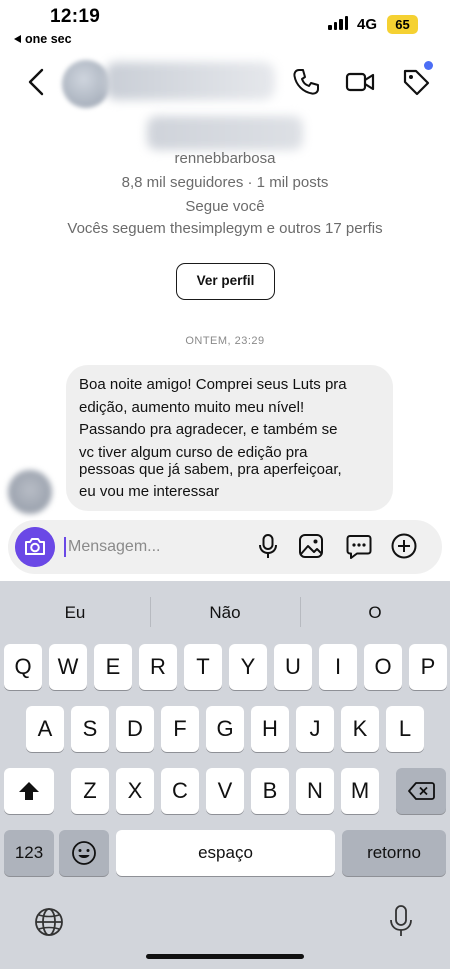 The image size is (450, 969). What do you see at coordinates (158, 667) in the screenshot?
I see `key: R` at bounding box center [158, 667].